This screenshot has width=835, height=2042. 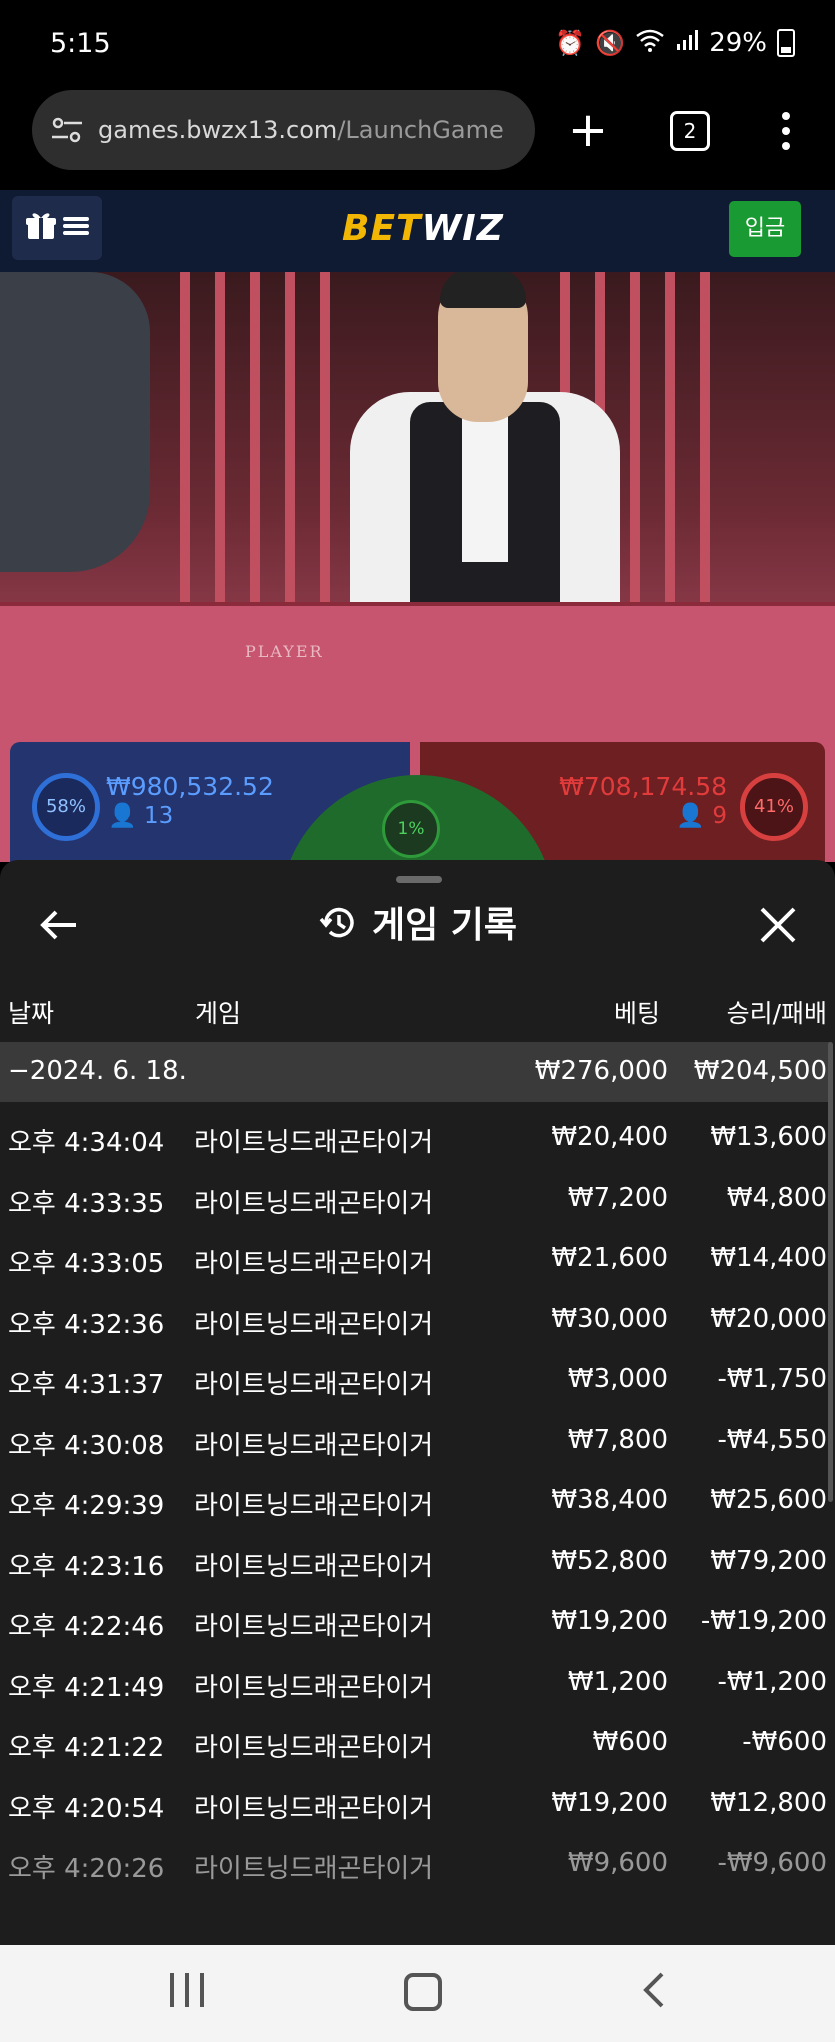 What do you see at coordinates (415, 1804) in the screenshot?
I see `table-row: 오후 4:20:54 라이트닝드래곤타이거 ₩19,200 ₩12,800` at bounding box center [415, 1804].